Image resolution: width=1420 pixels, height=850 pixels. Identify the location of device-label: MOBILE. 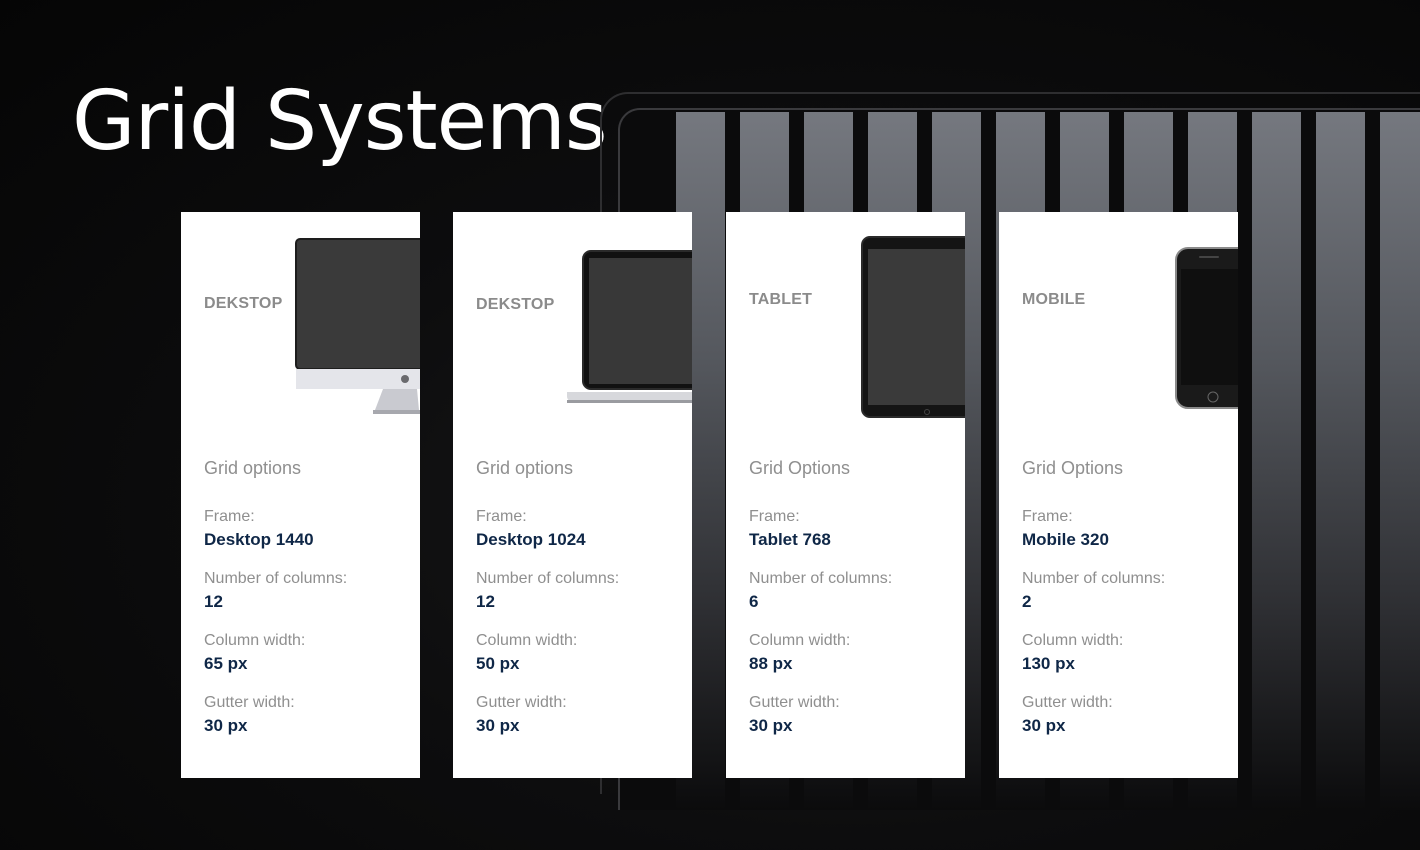
(1054, 299).